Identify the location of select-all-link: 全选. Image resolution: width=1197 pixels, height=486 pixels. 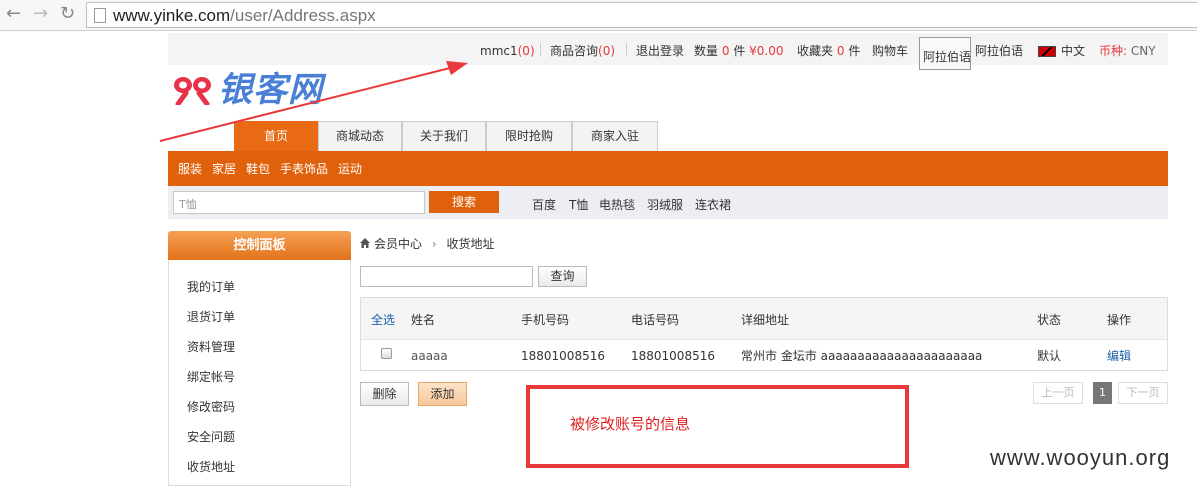
(383, 320).